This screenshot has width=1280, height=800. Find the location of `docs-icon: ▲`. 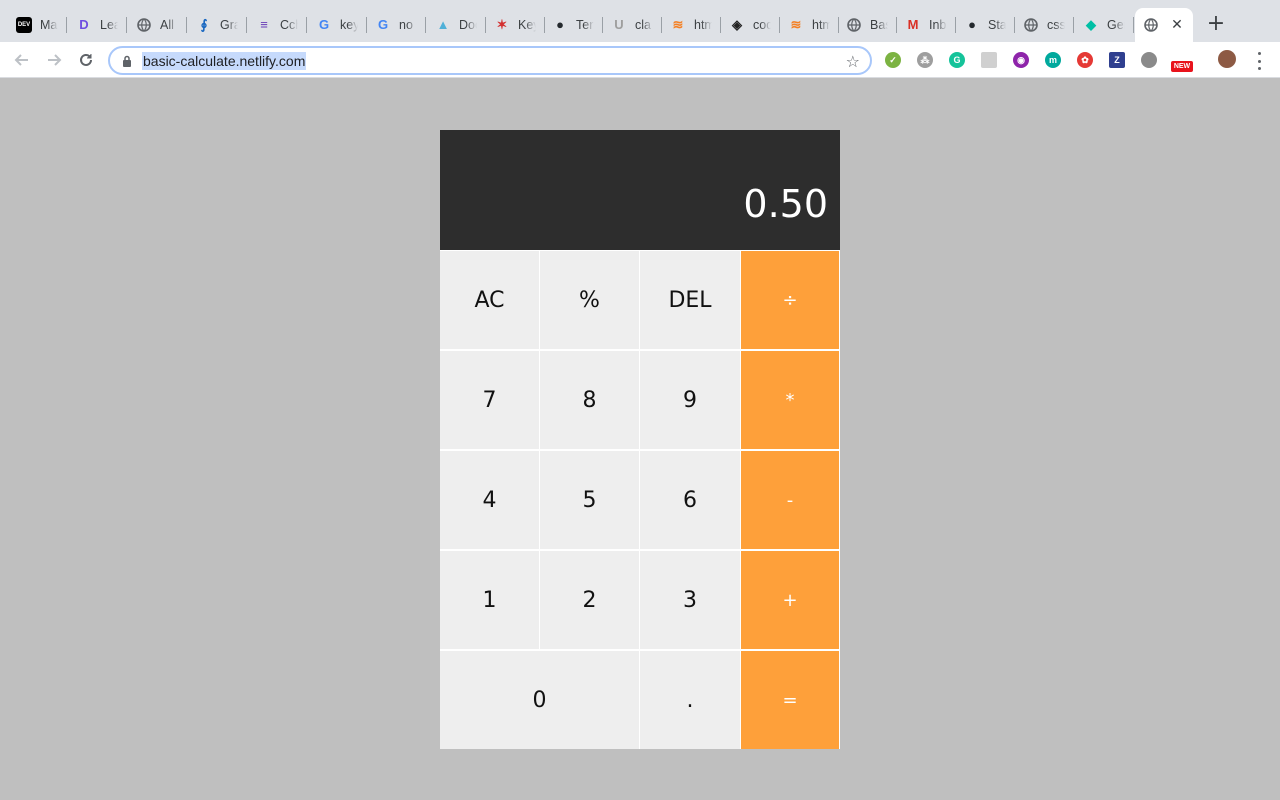

docs-icon: ▲ is located at coordinates (443, 24).